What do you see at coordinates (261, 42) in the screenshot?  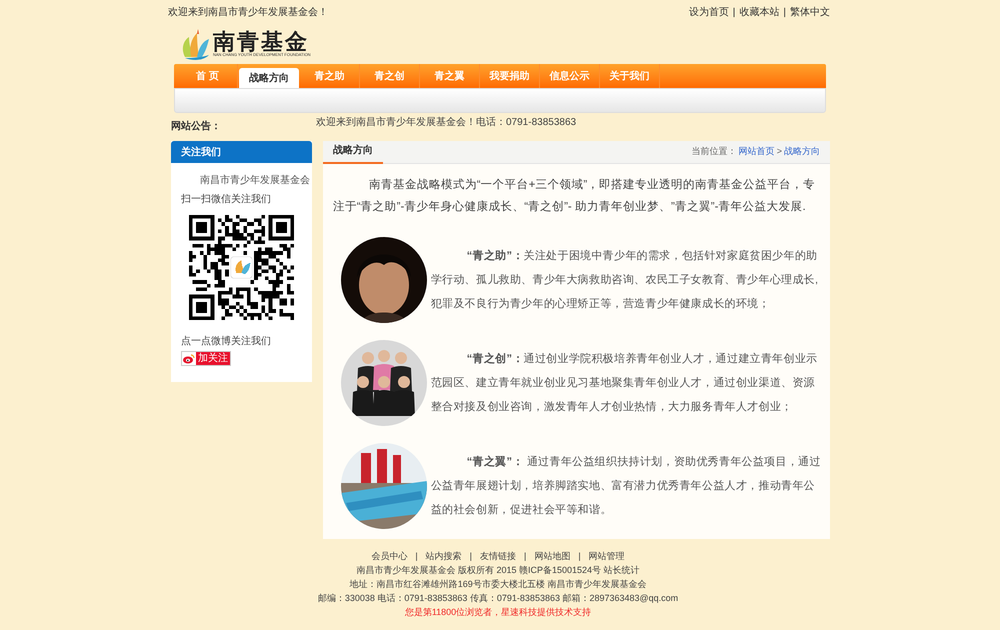 I see `logo-title: 南青基金` at bounding box center [261, 42].